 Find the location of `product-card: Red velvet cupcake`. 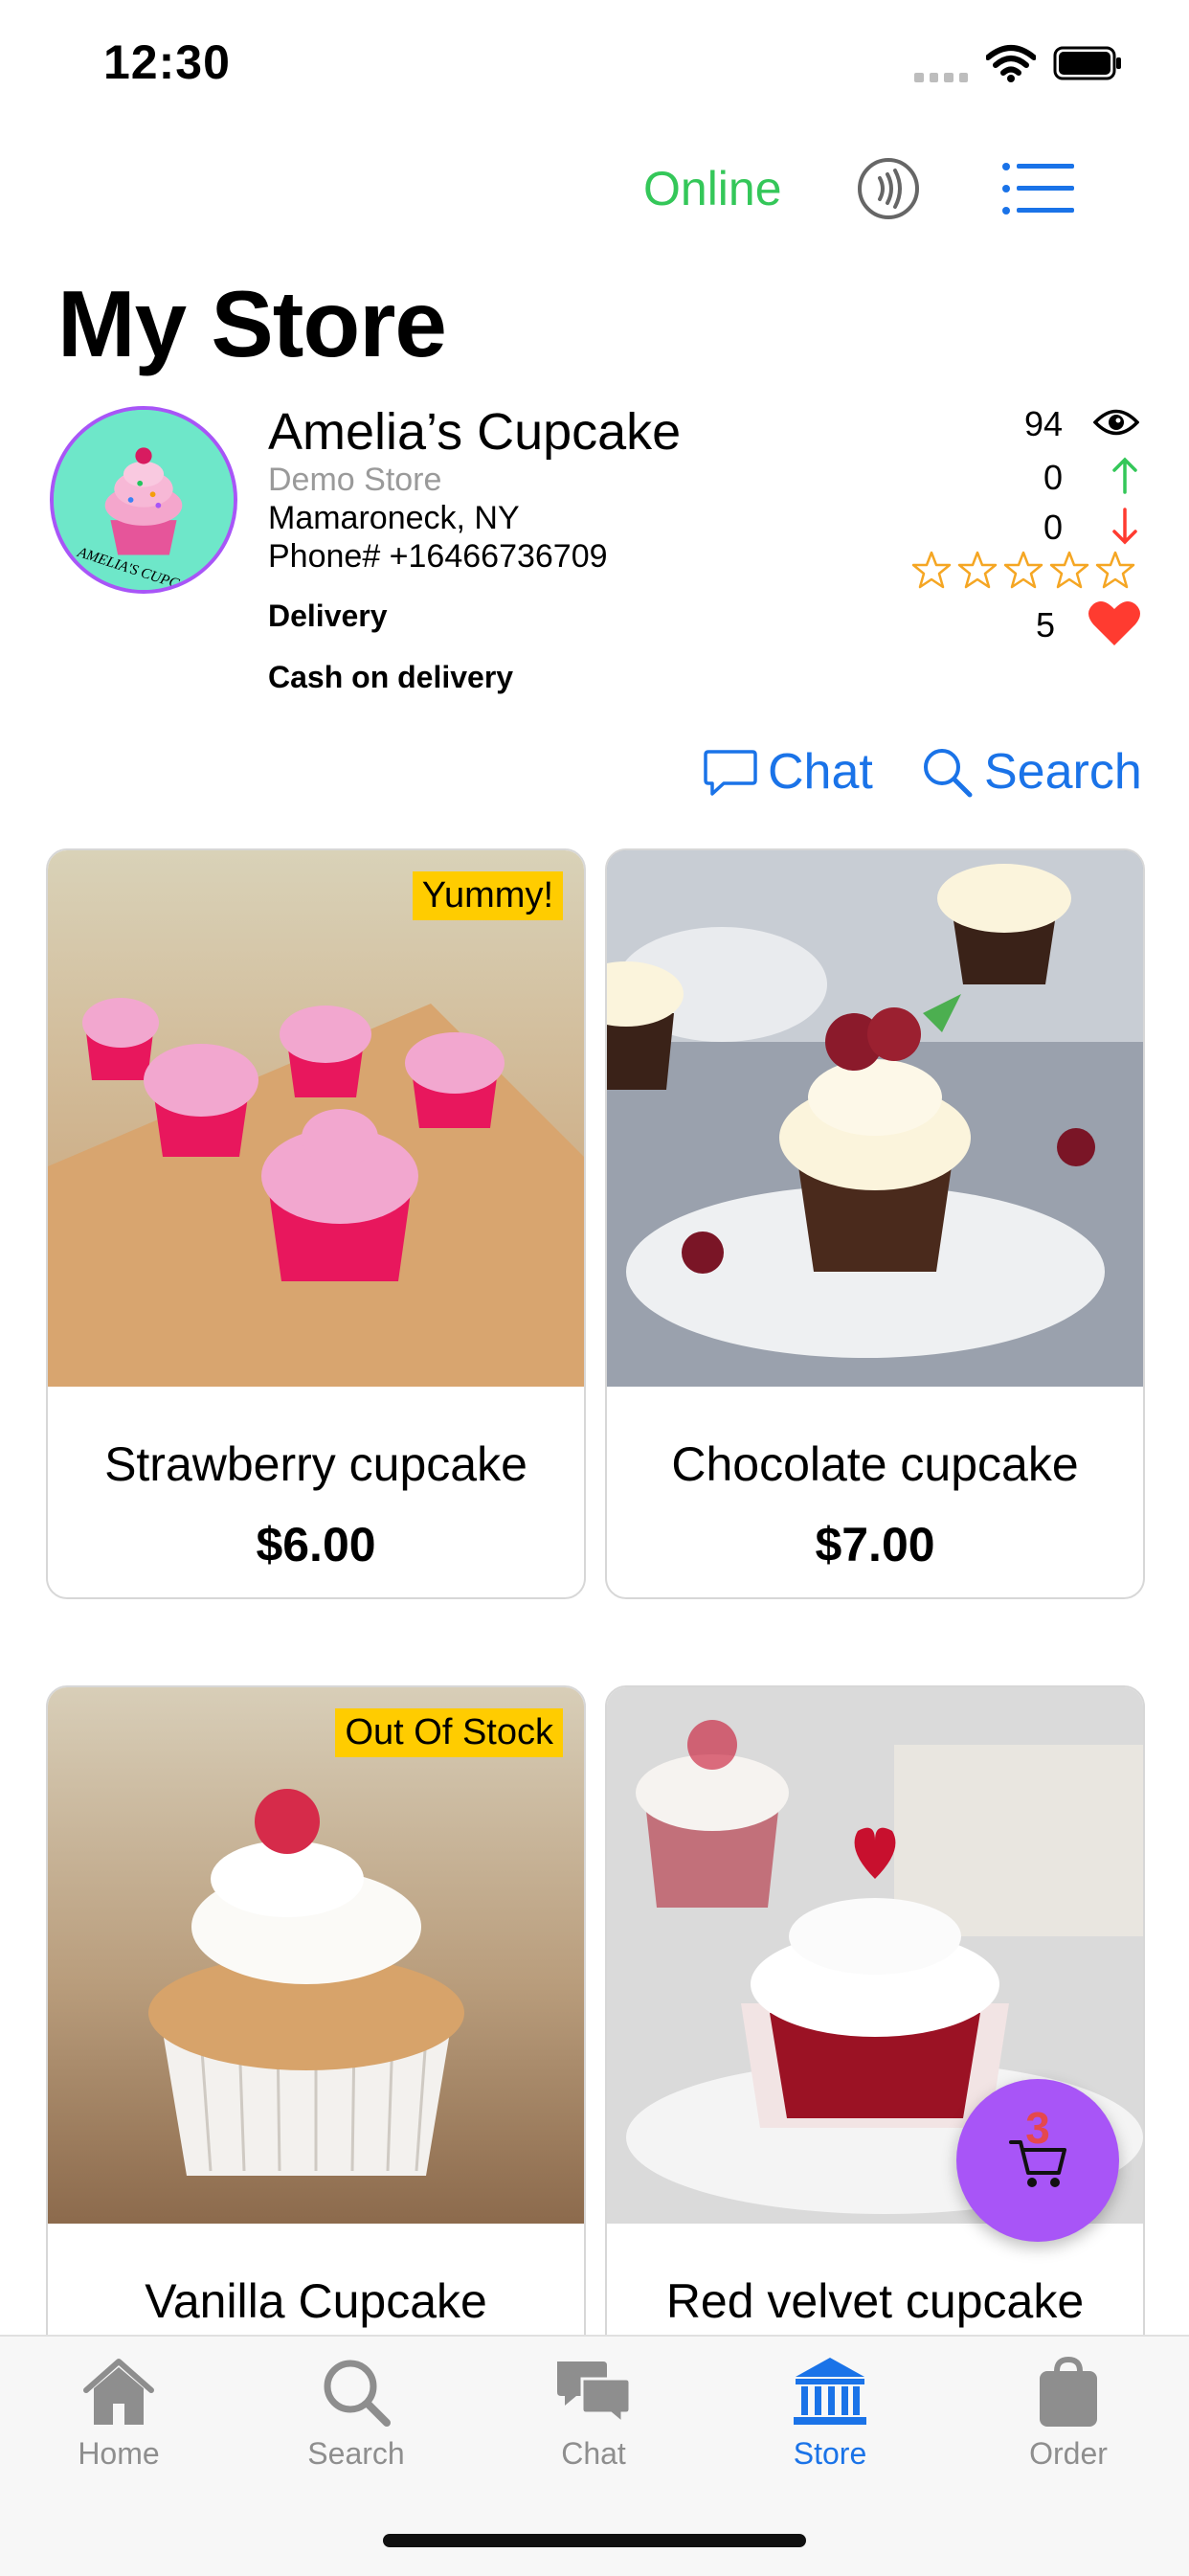

product-card: Red velvet cupcake is located at coordinates (875, 2020).